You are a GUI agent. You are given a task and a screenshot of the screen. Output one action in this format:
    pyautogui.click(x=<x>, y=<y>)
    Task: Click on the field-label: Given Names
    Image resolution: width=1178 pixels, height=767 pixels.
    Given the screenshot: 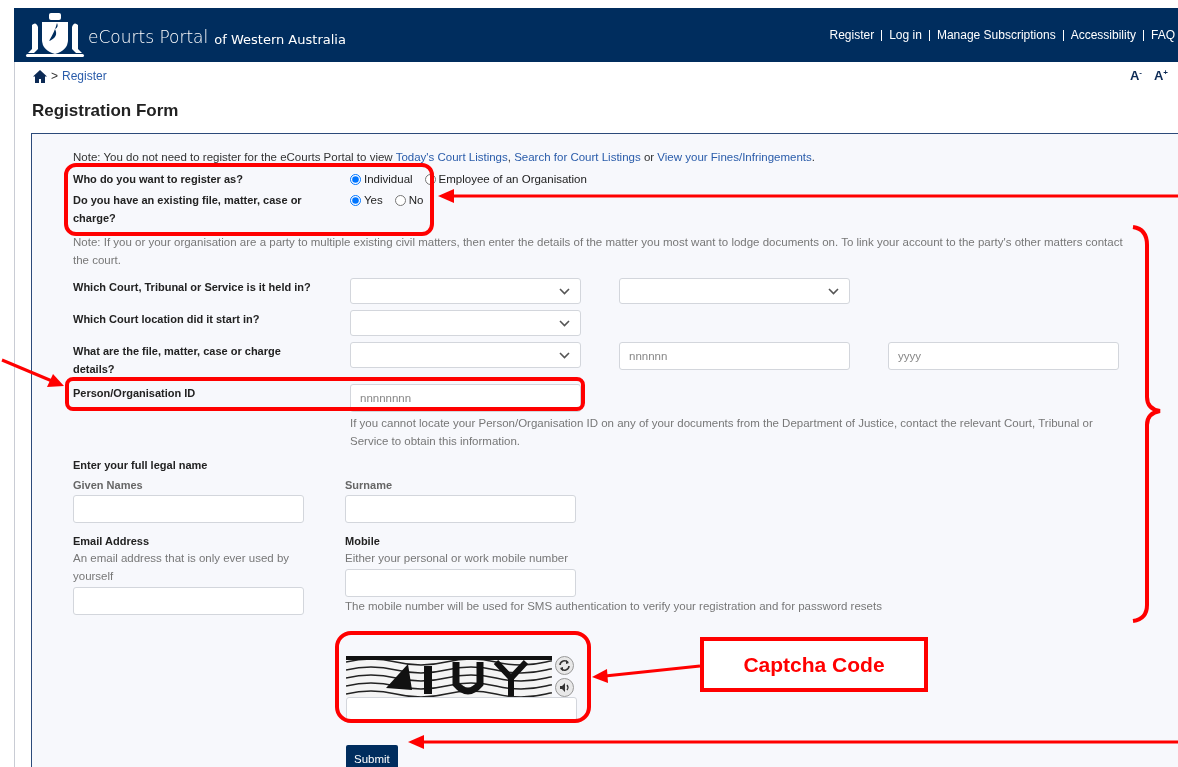 What is the action you would take?
    pyautogui.click(x=108, y=485)
    